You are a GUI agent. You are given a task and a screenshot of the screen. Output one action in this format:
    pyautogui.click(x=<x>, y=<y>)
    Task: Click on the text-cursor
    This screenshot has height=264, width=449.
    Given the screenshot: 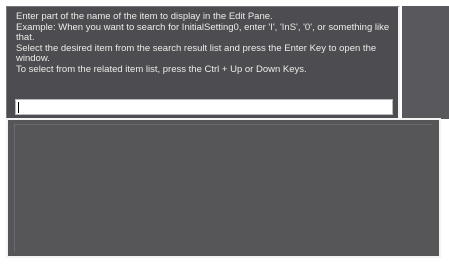 What is the action you would take?
    pyautogui.click(x=18, y=107)
    